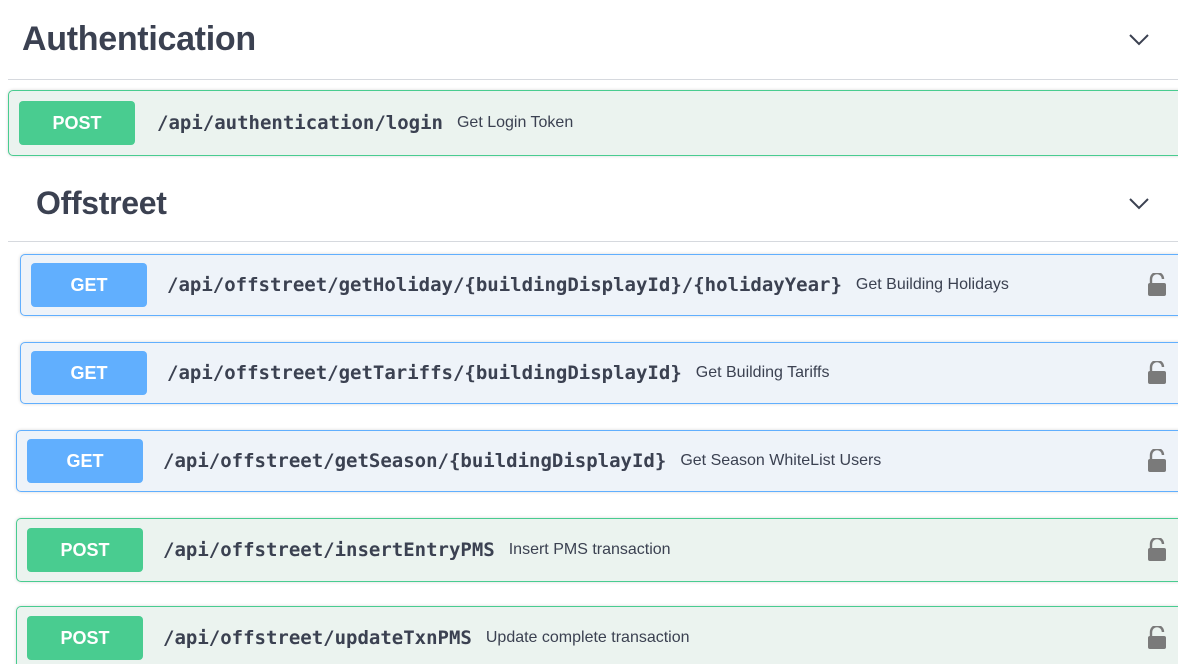  Describe the element at coordinates (587, 637) in the screenshot. I see `operation-summary: Update complete transaction` at that location.